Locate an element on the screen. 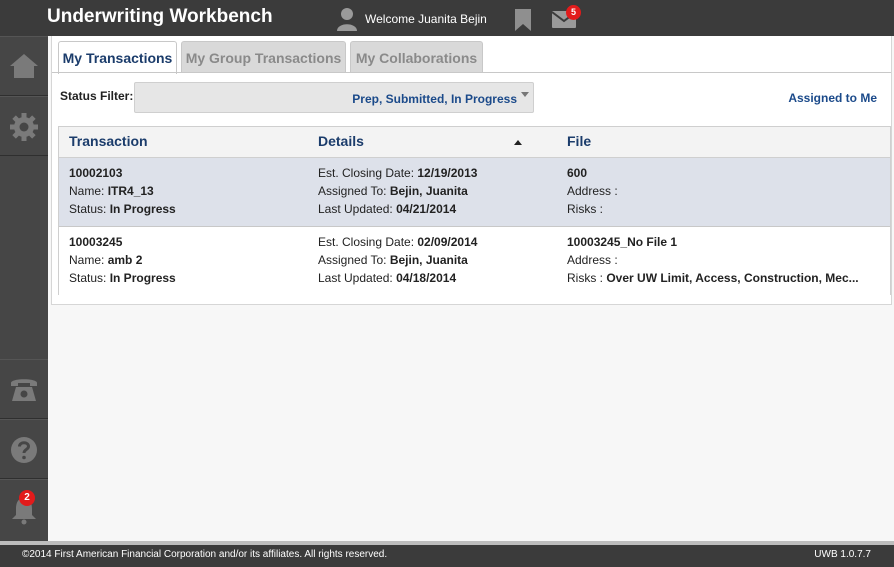  mail-count-badge: 5 is located at coordinates (573, 12).